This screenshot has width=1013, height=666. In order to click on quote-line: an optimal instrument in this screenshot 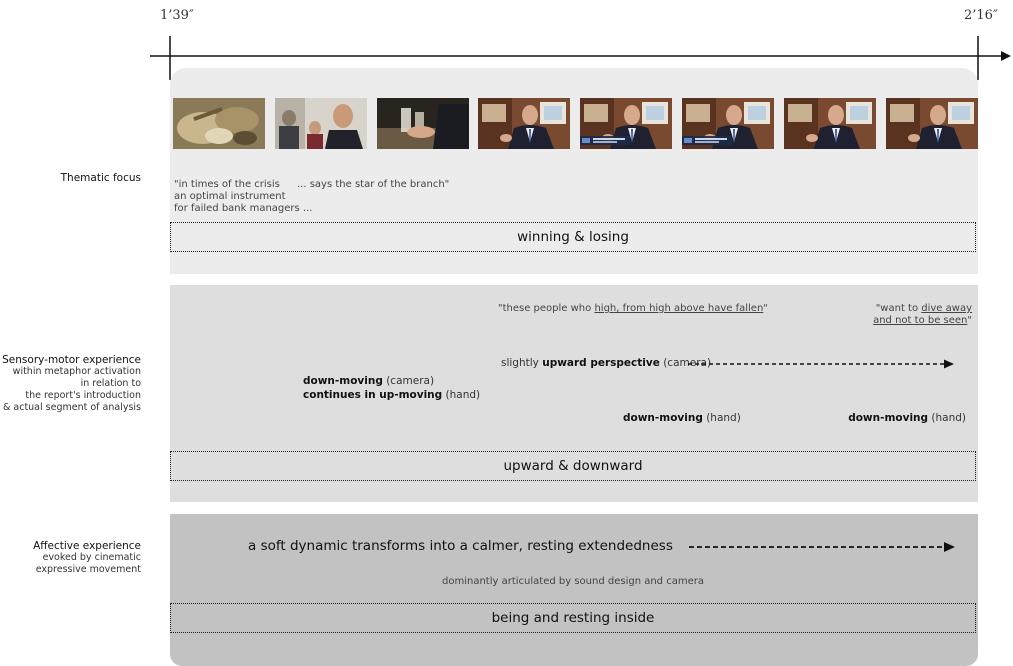, I will do `click(230, 196)`.